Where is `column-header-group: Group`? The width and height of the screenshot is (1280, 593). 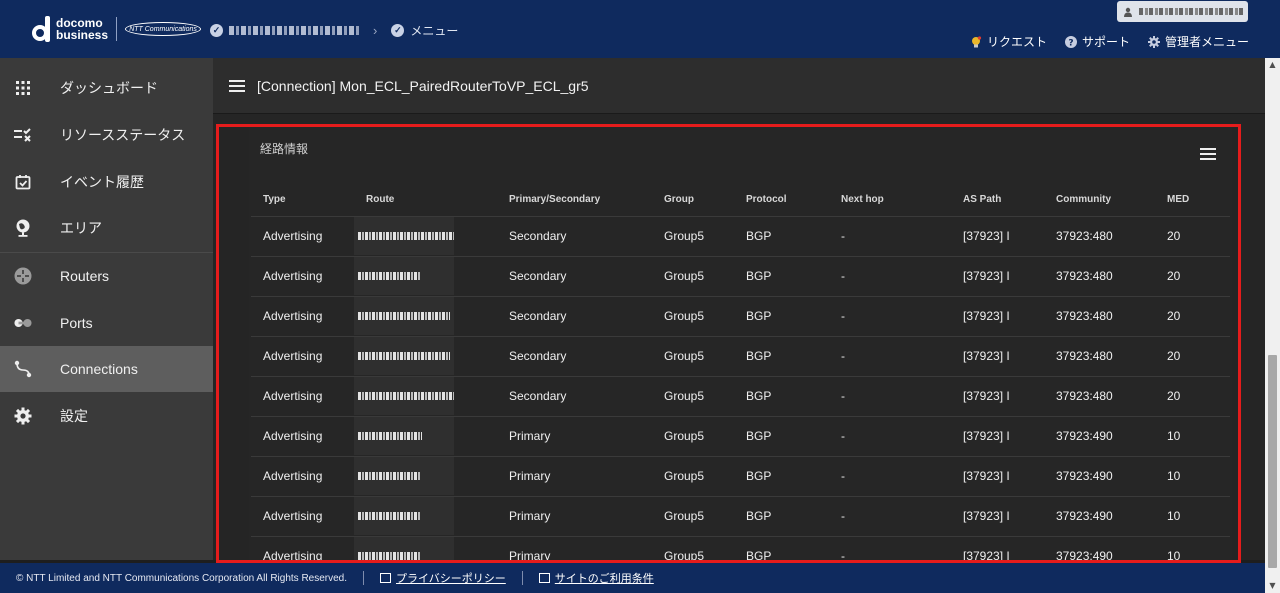
column-header-group: Group is located at coordinates (693, 200).